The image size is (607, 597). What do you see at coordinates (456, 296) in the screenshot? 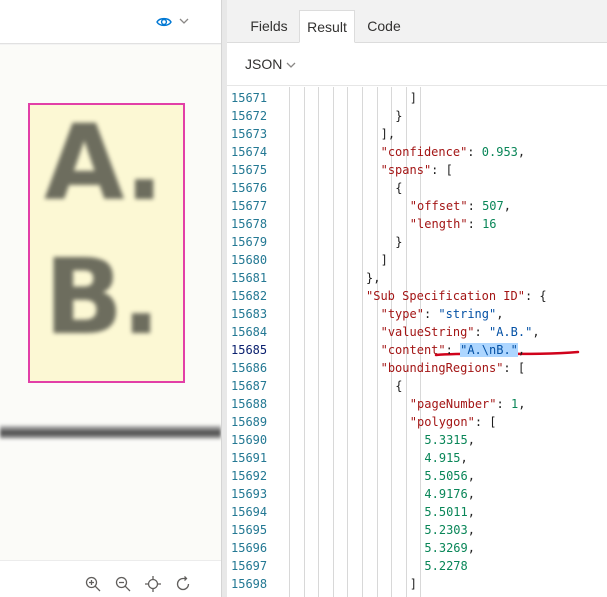
I see `code-line: "Sub Specification ID": {` at bounding box center [456, 296].